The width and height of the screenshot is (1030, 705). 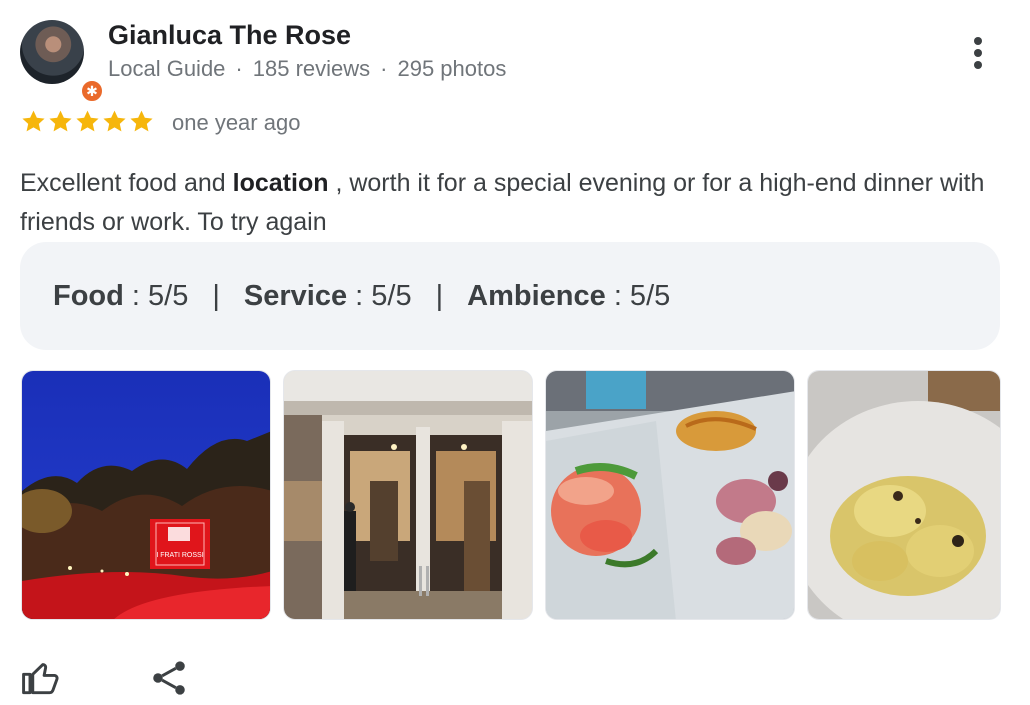 I want to click on rating-ambience: Ambience : 5/5, so click(x=568, y=296).